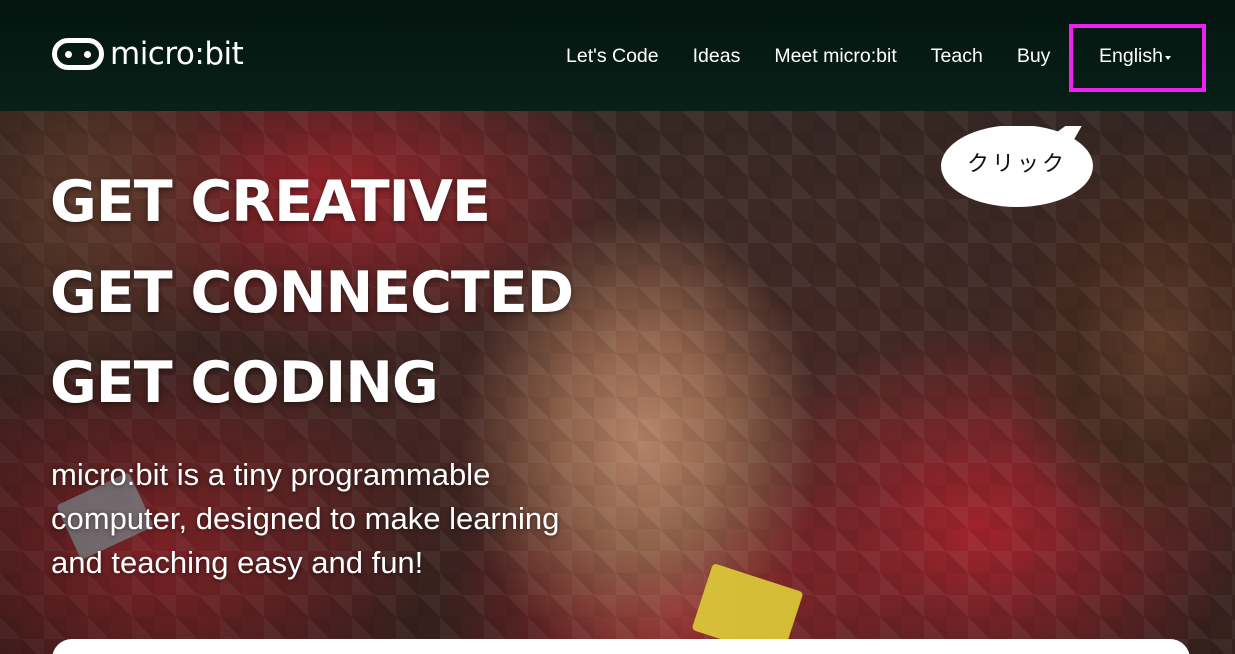 This screenshot has width=1235, height=654. I want to click on microbit-logo-icon, so click(78, 54).